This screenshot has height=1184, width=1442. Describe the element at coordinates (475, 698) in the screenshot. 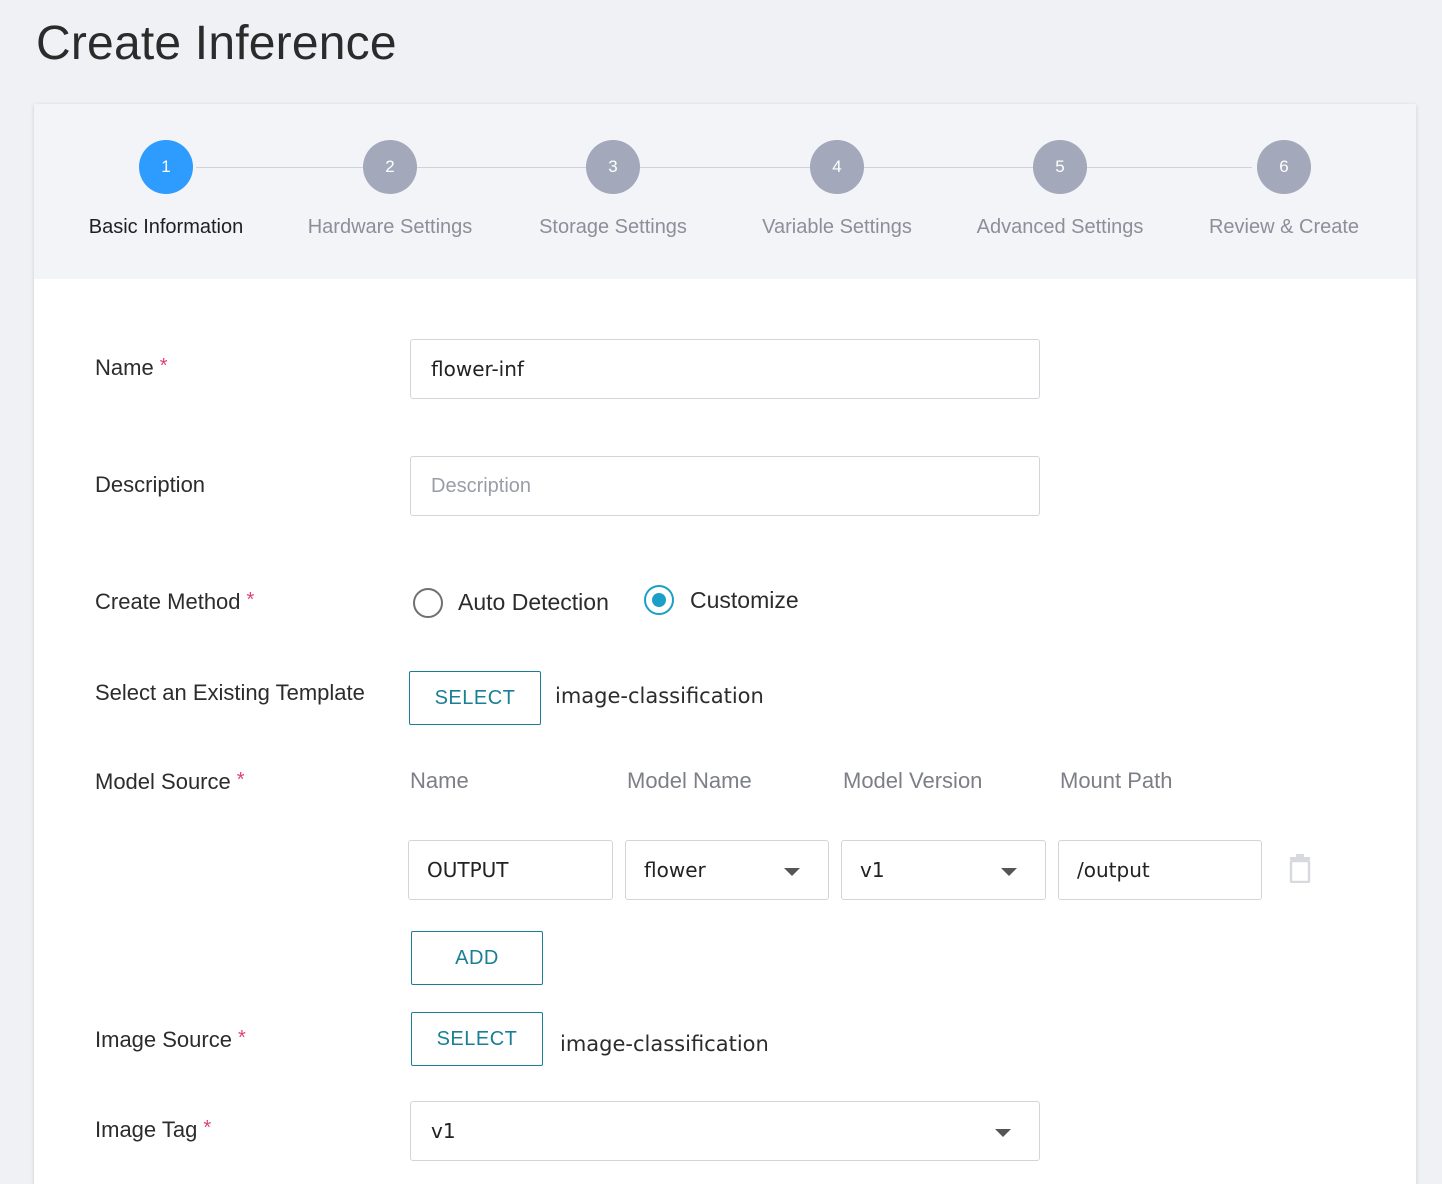

I see `select-template-button: SELECT` at that location.